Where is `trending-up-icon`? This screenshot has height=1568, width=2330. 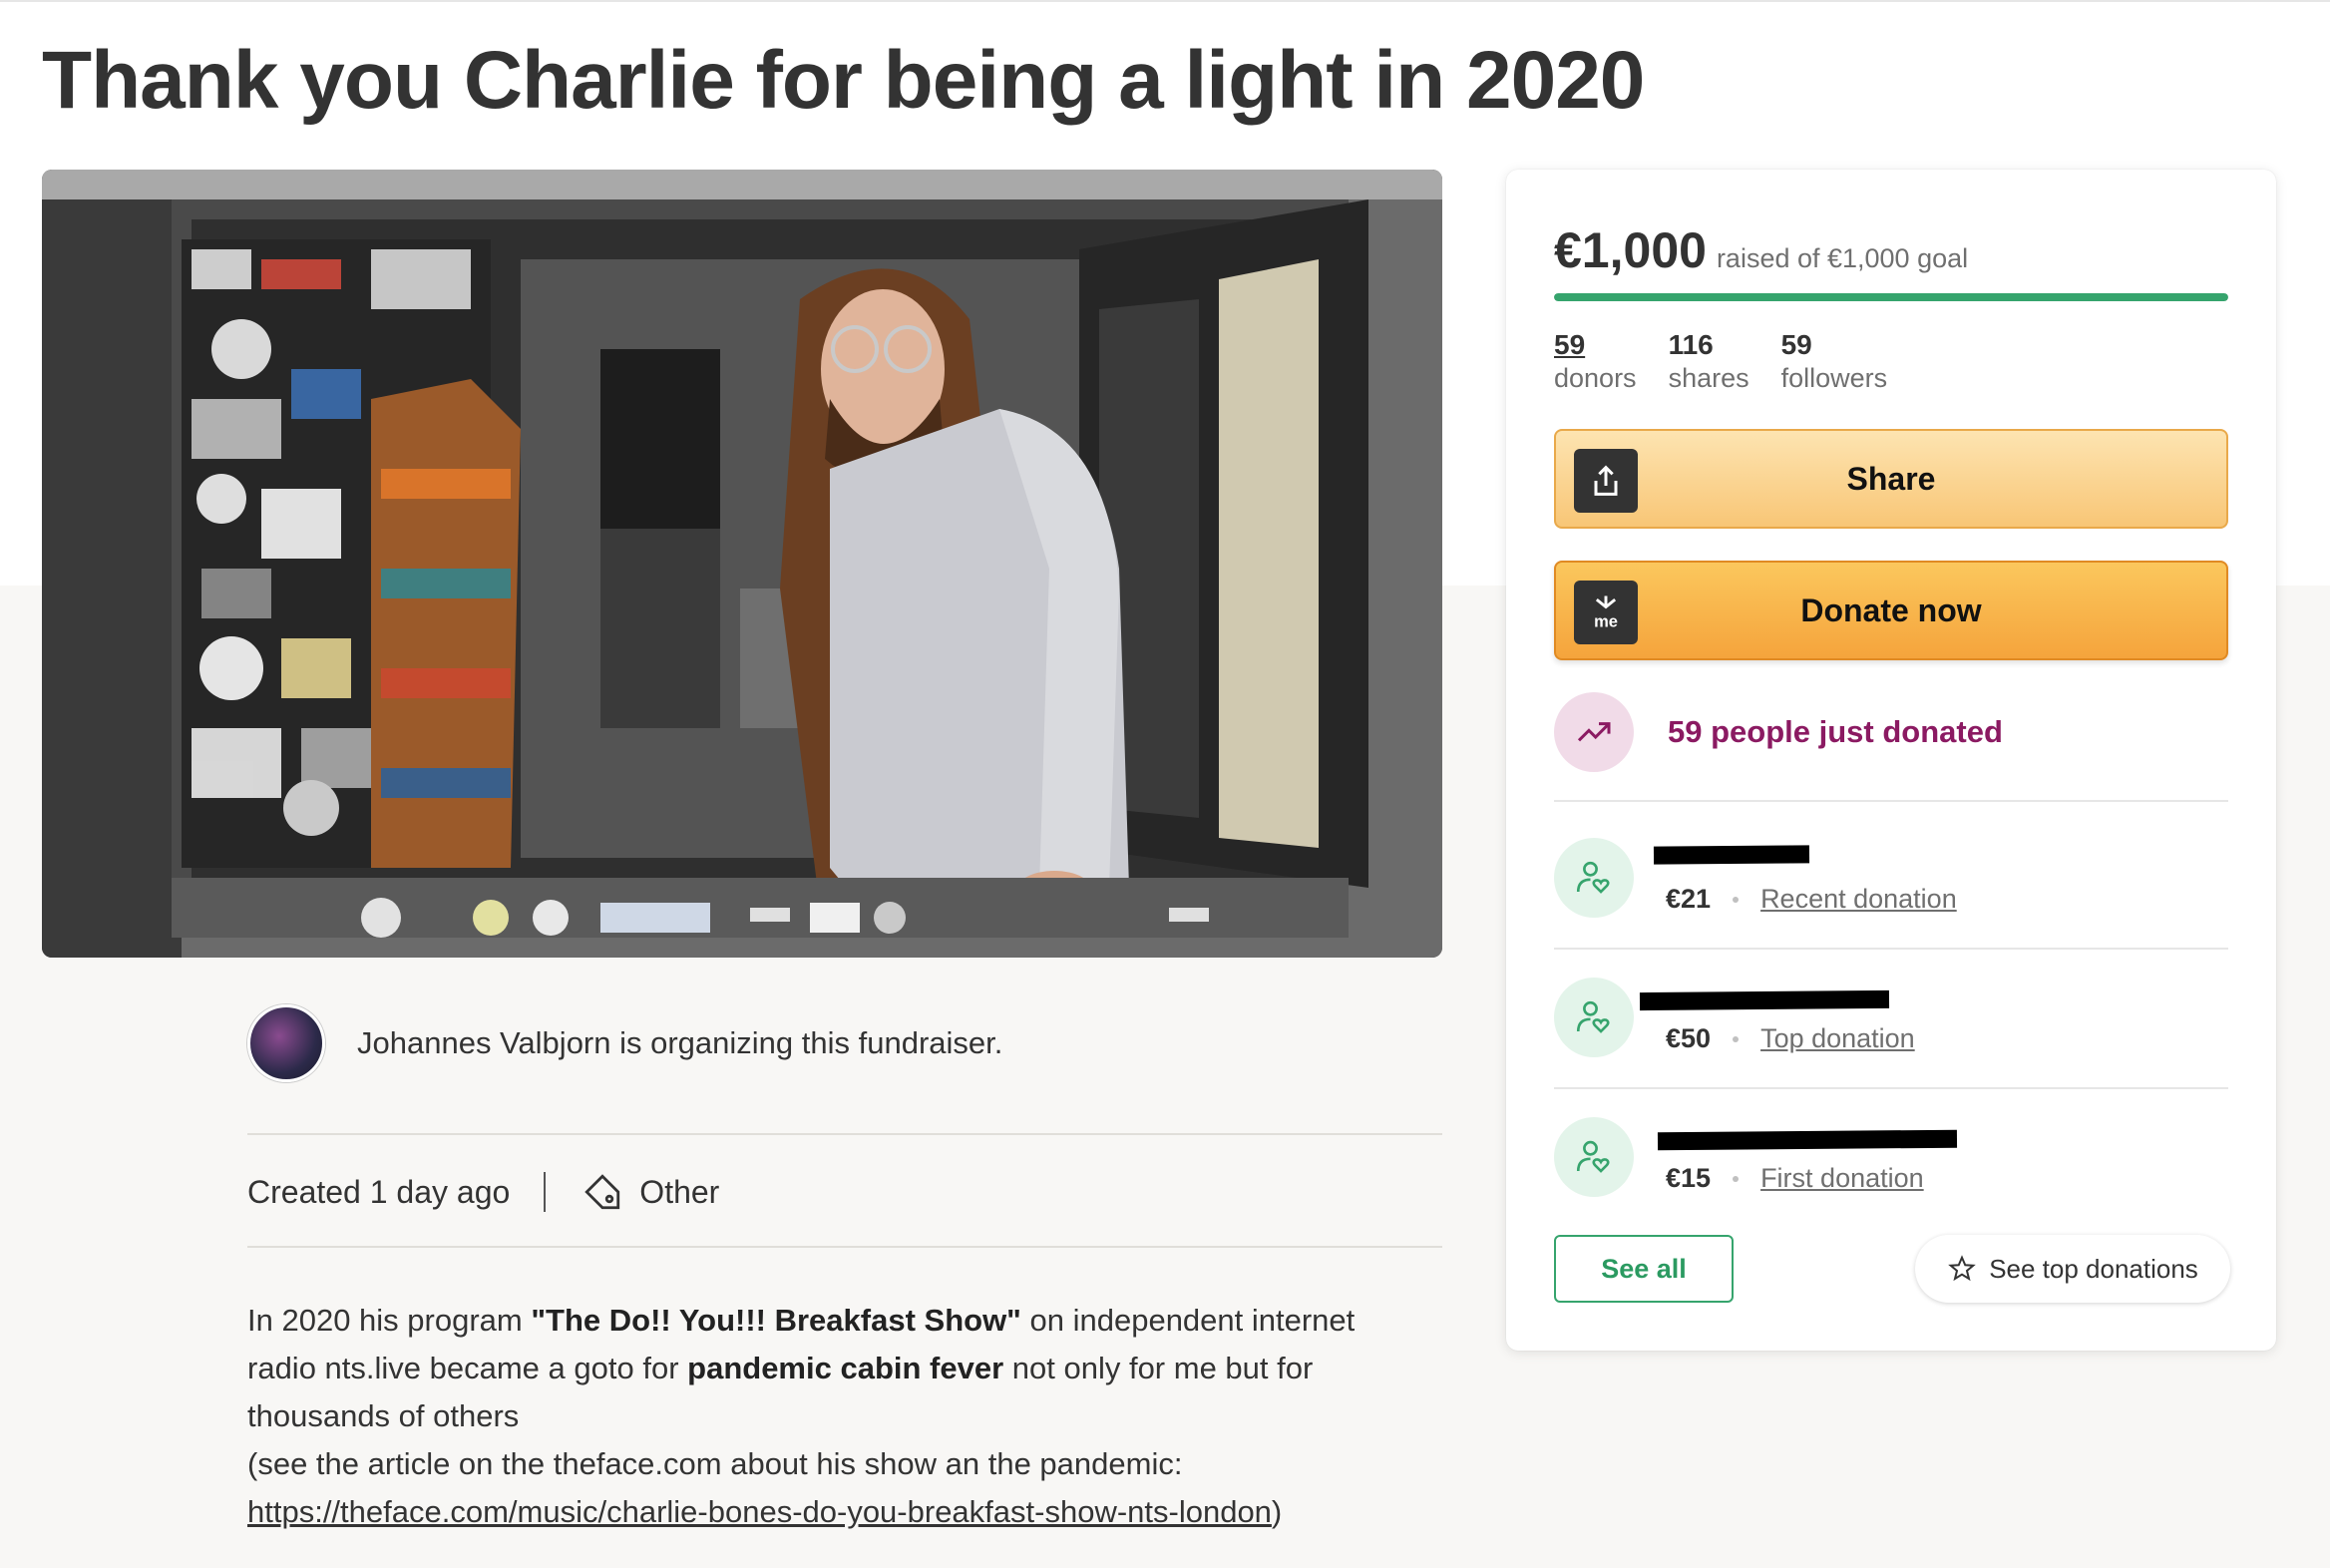 trending-up-icon is located at coordinates (1594, 732).